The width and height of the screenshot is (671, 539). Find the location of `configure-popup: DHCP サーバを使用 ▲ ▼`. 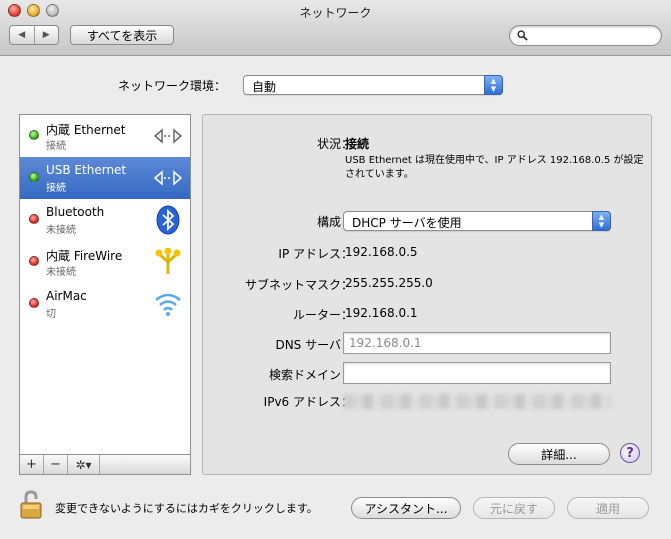

configure-popup: DHCP サーバを使用 ▲ ▼ is located at coordinates (477, 221).